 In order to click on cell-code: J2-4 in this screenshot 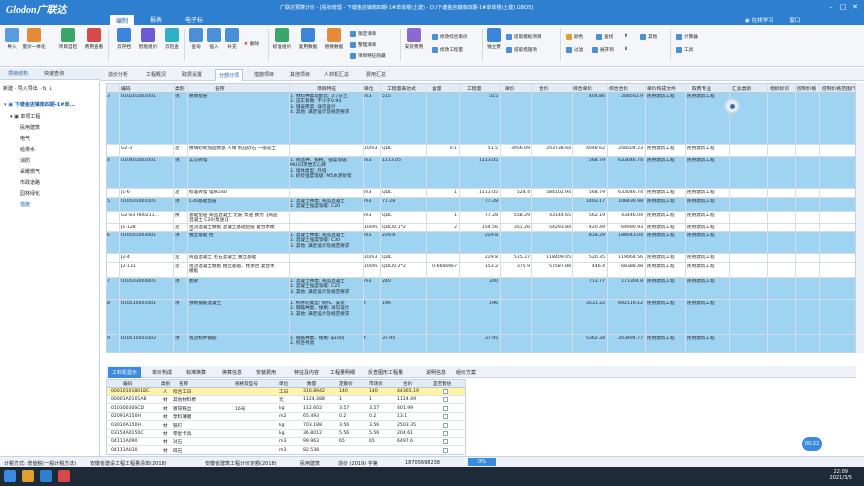, I will do `click(141, 258)`.